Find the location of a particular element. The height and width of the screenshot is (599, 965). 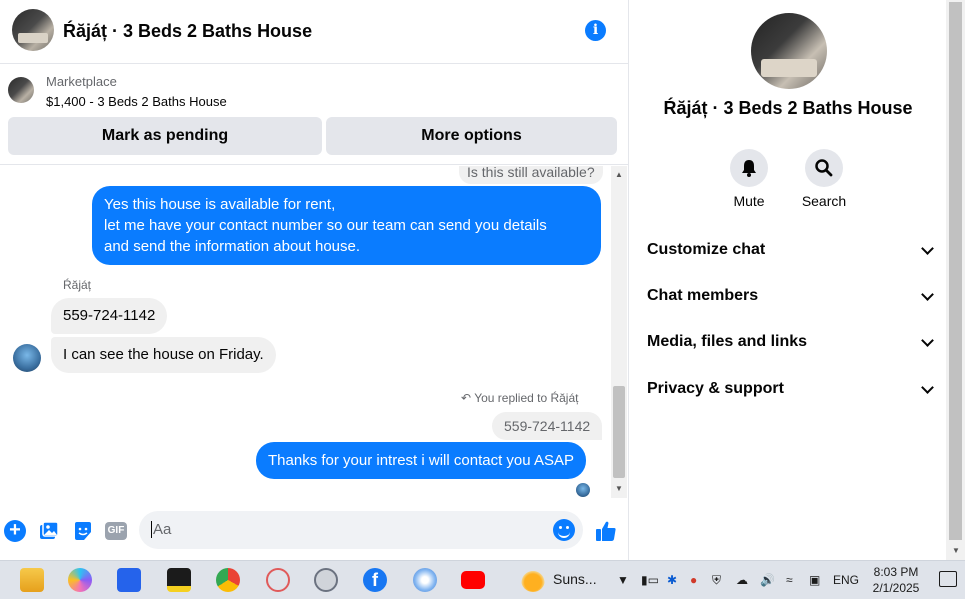

reply-indicator: ↶ You replied to Ŕăjáț is located at coordinates (519, 398).